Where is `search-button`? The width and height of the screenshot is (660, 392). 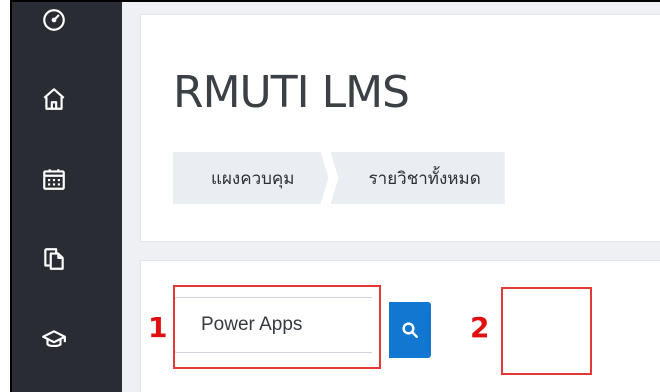
search-button is located at coordinates (410, 330).